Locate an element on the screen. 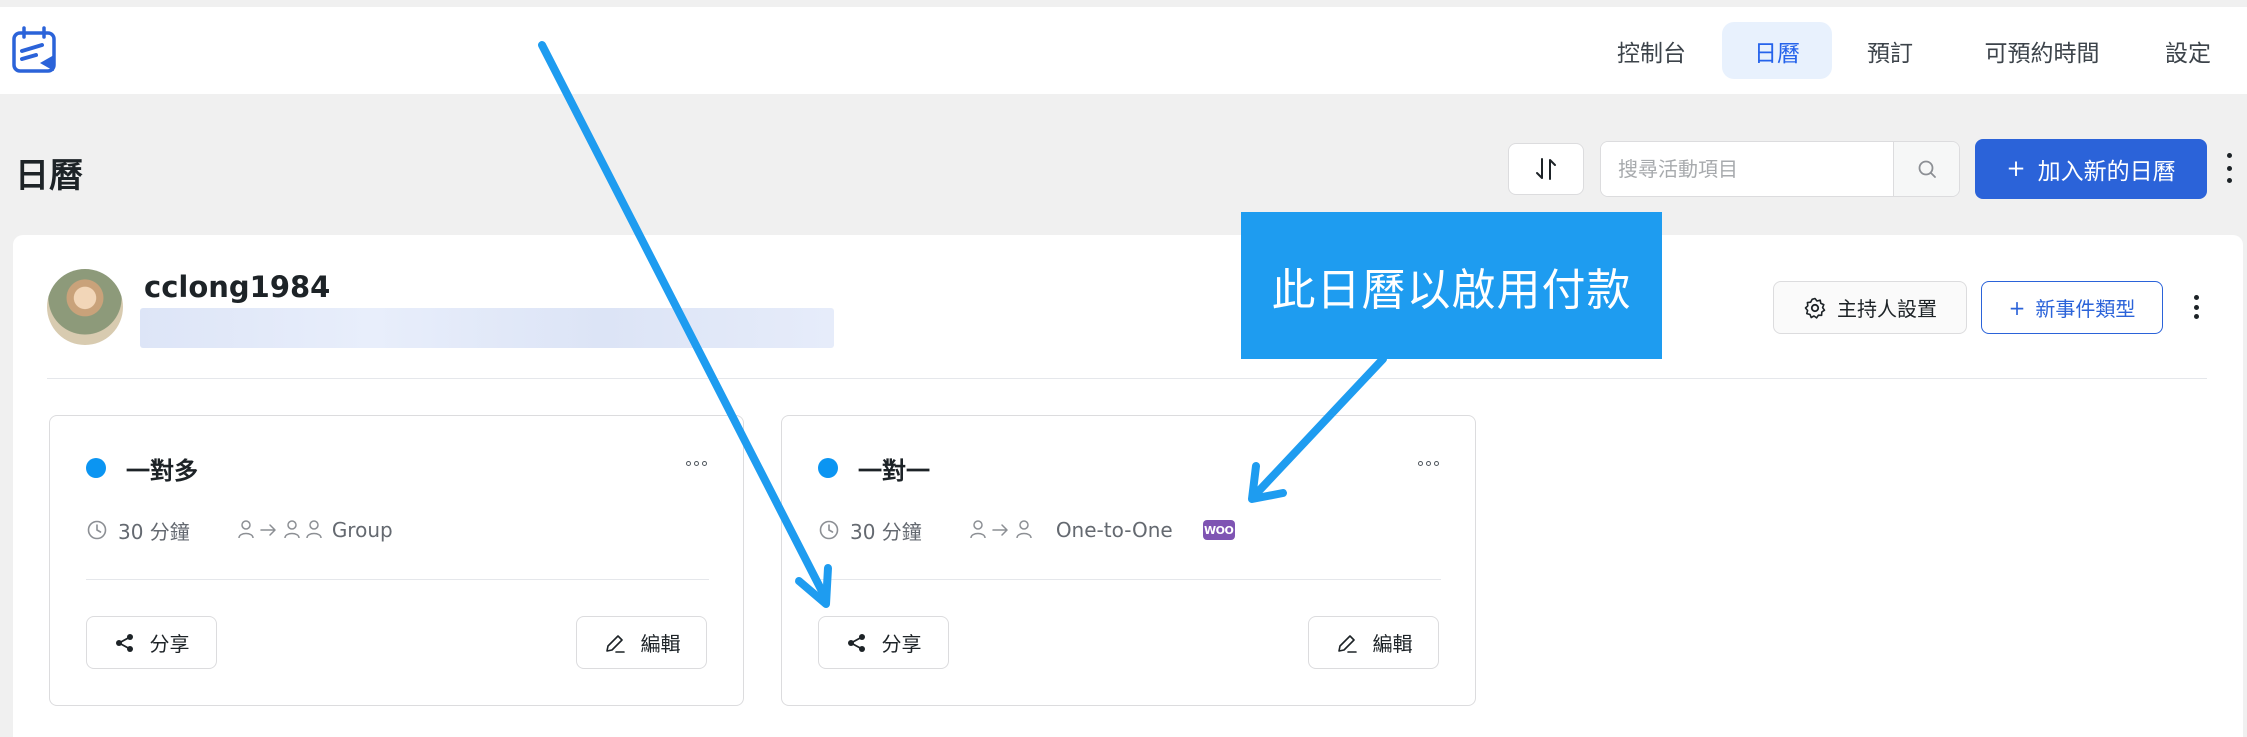  event-card-one-to-one: 一對一 30 分鐘 One-to-One WOO 分享 編輯 is located at coordinates (1128, 560).